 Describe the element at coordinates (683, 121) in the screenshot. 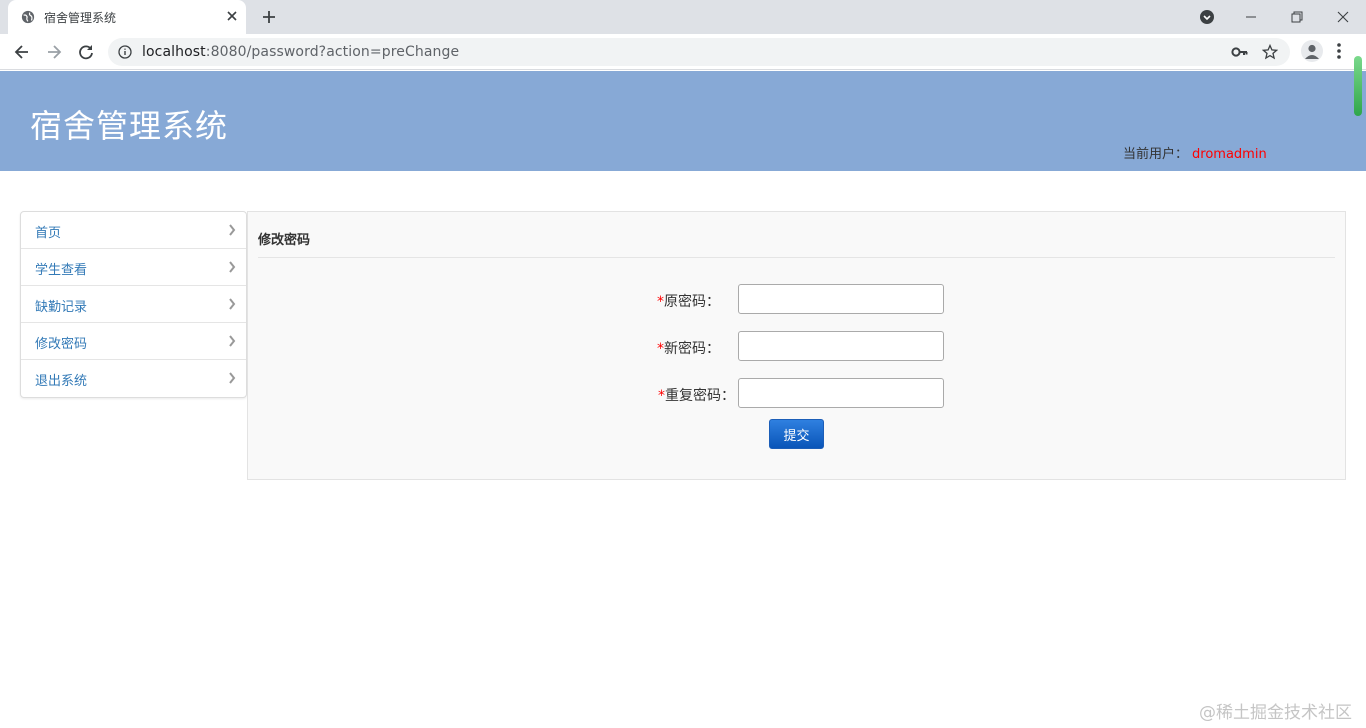

I see `site-header: 宿舍管理系统 当前用户： dromadmin` at that location.